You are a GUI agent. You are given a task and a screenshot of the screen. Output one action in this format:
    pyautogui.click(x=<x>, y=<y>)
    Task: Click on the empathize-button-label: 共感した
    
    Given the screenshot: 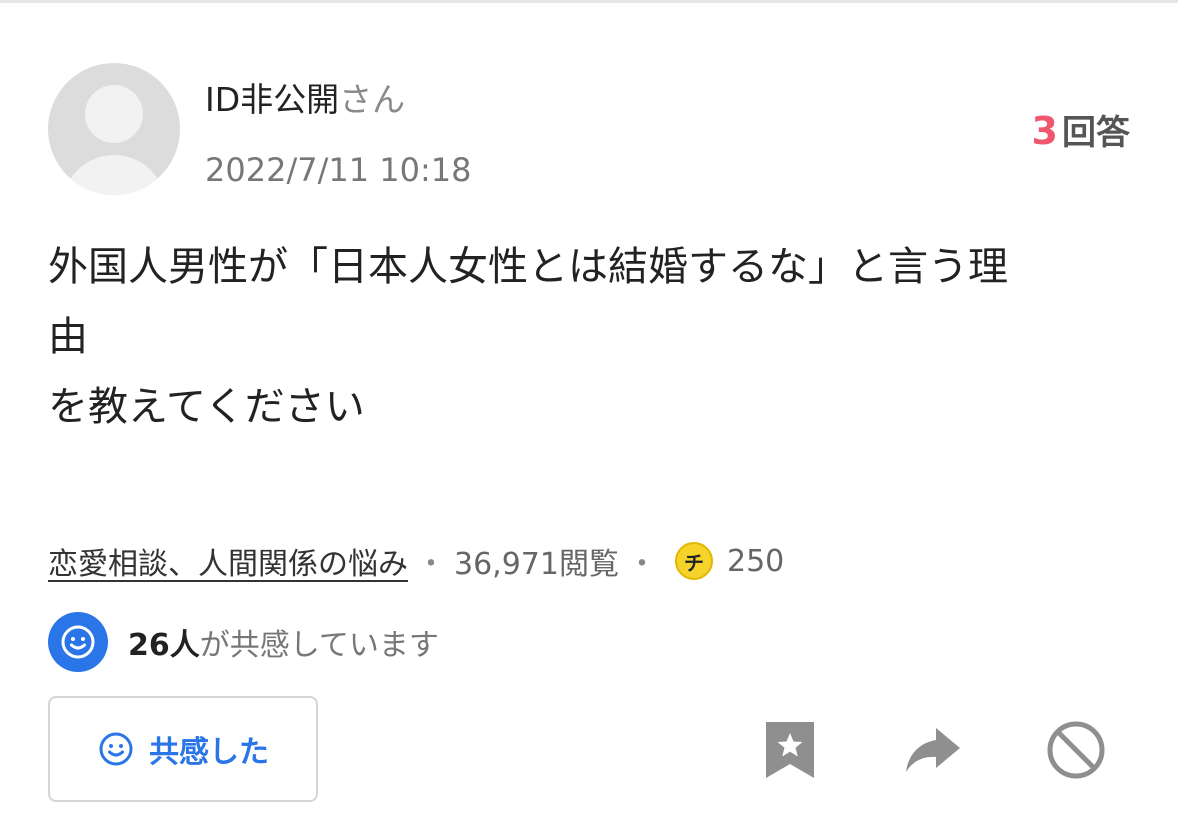 What is the action you would take?
    pyautogui.click(x=209, y=752)
    